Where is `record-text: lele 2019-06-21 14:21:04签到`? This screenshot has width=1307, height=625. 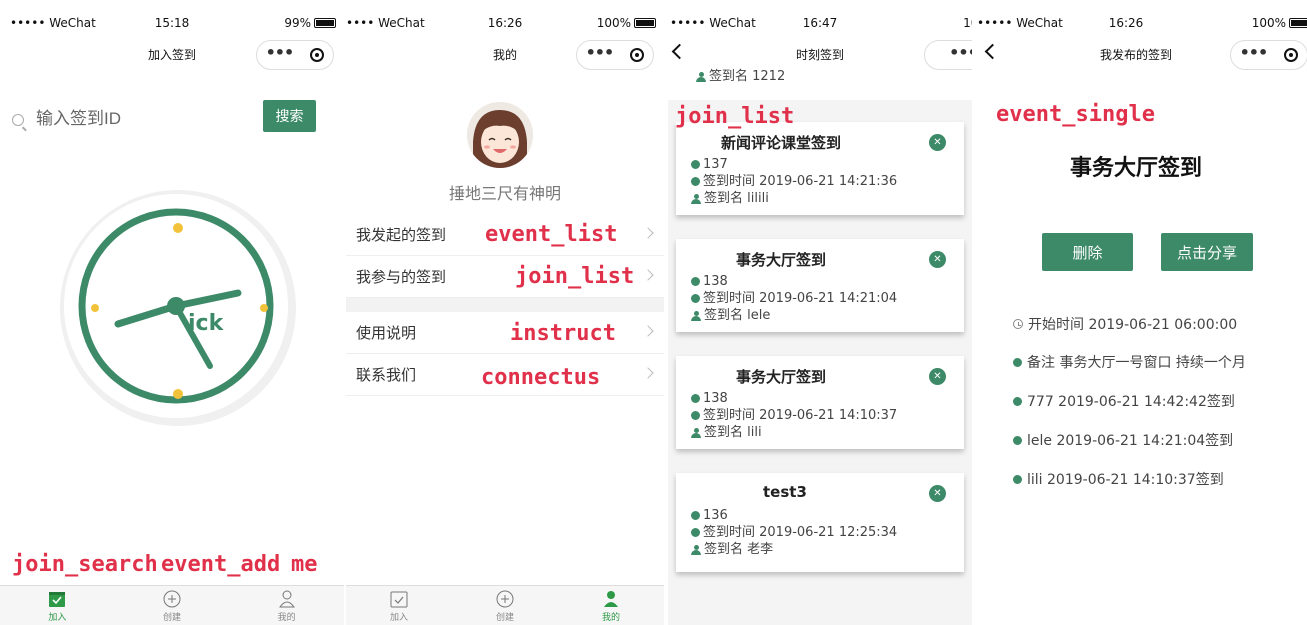 record-text: lele 2019-06-21 14:21:04签到 is located at coordinates (1130, 441).